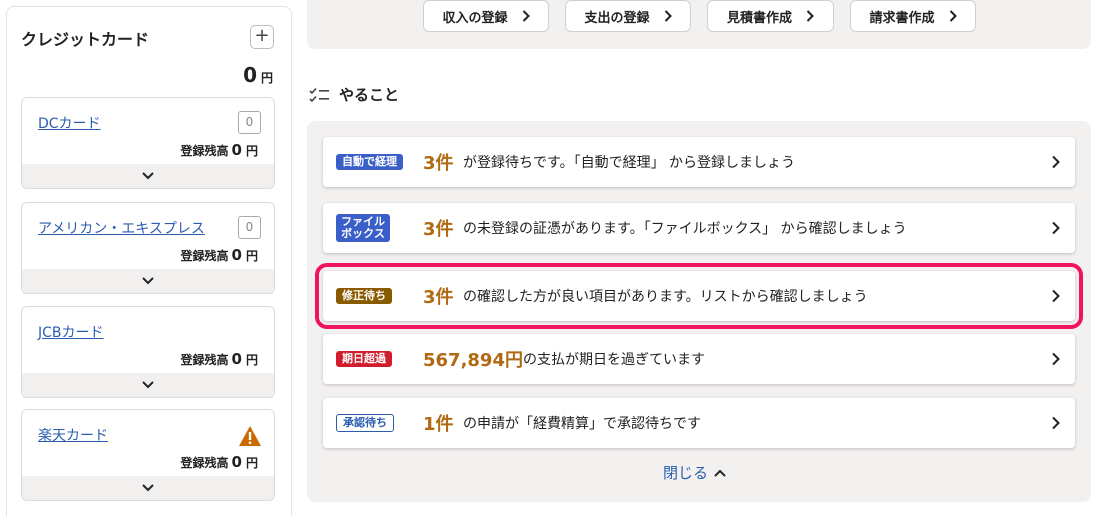  What do you see at coordinates (582, 424) in the screenshot?
I see `task-text: の申請が「経費精算」で承認待ちです` at bounding box center [582, 424].